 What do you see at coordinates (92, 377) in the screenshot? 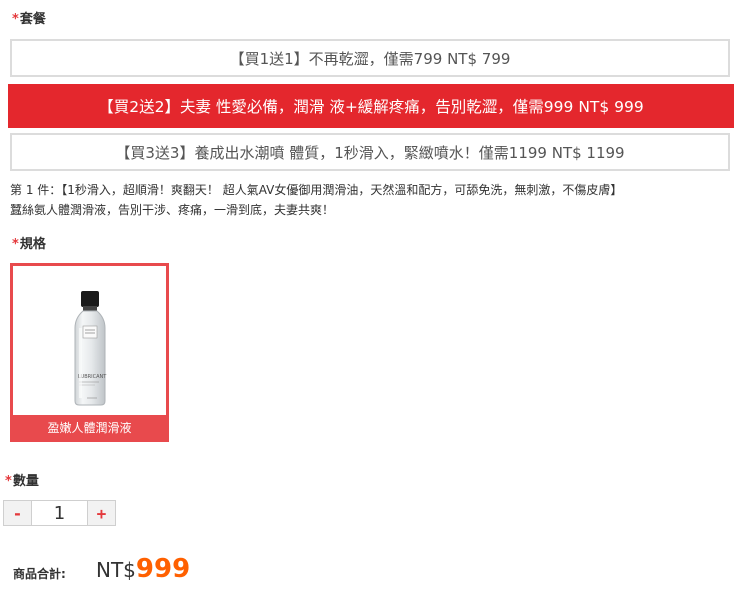
I see `bottle-brand-text: LUBRICANT` at bounding box center [92, 377].